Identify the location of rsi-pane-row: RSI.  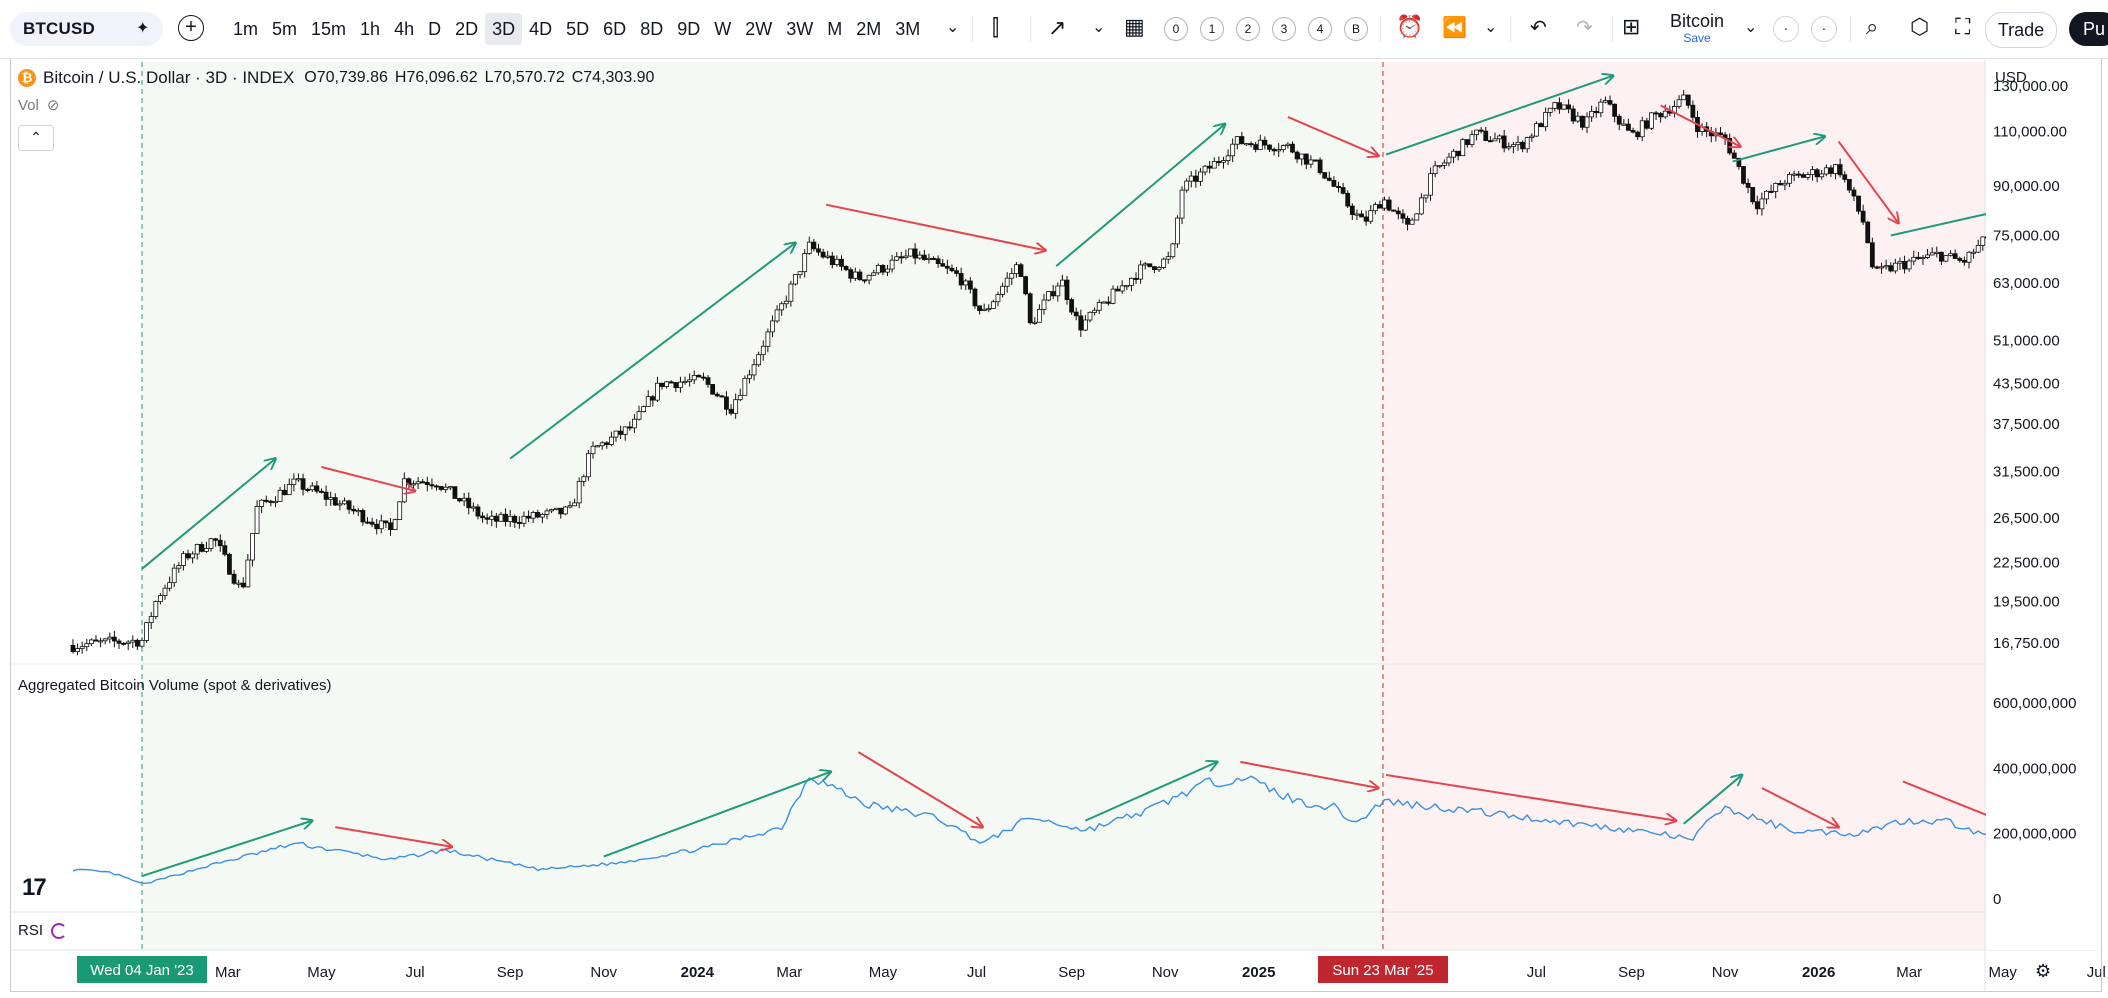
(43, 930).